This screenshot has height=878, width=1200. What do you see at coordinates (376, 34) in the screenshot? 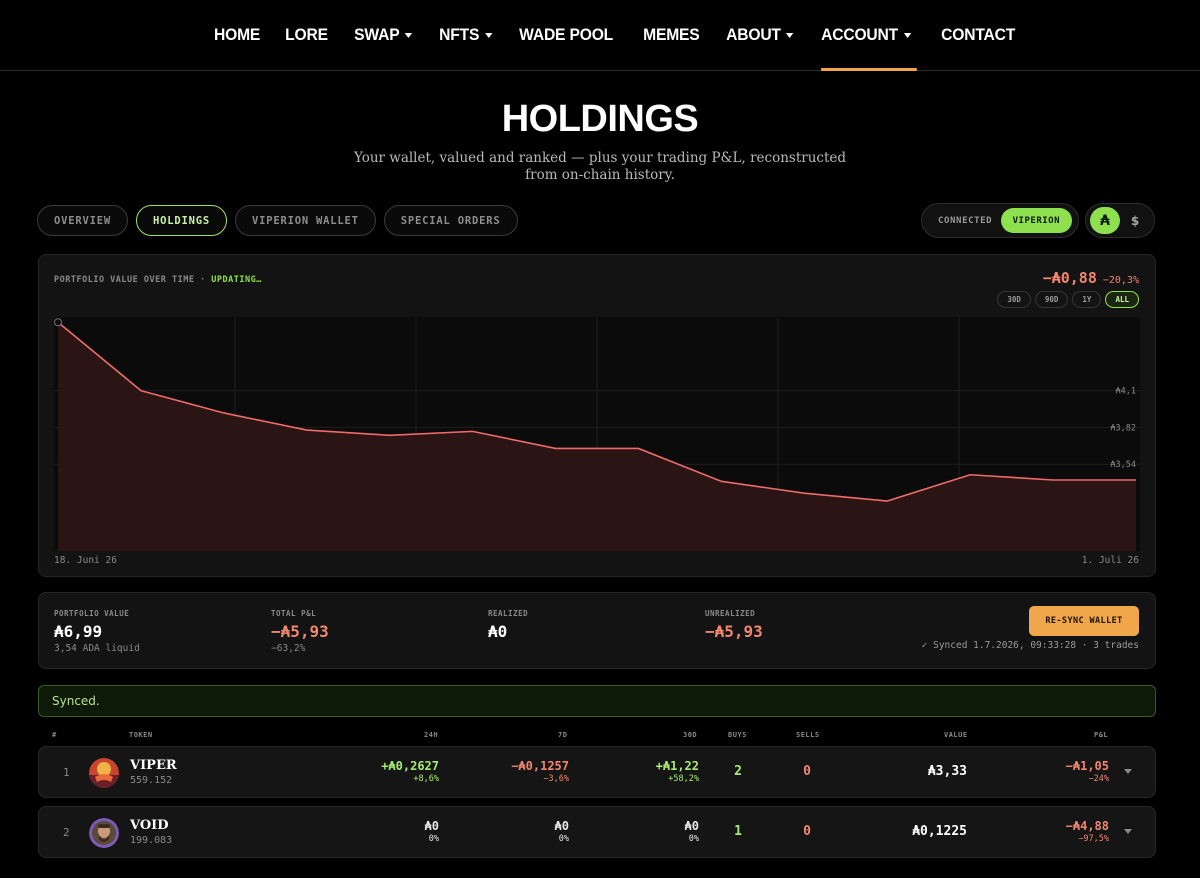
I see `nav-swap-label: SWAP` at bounding box center [376, 34].